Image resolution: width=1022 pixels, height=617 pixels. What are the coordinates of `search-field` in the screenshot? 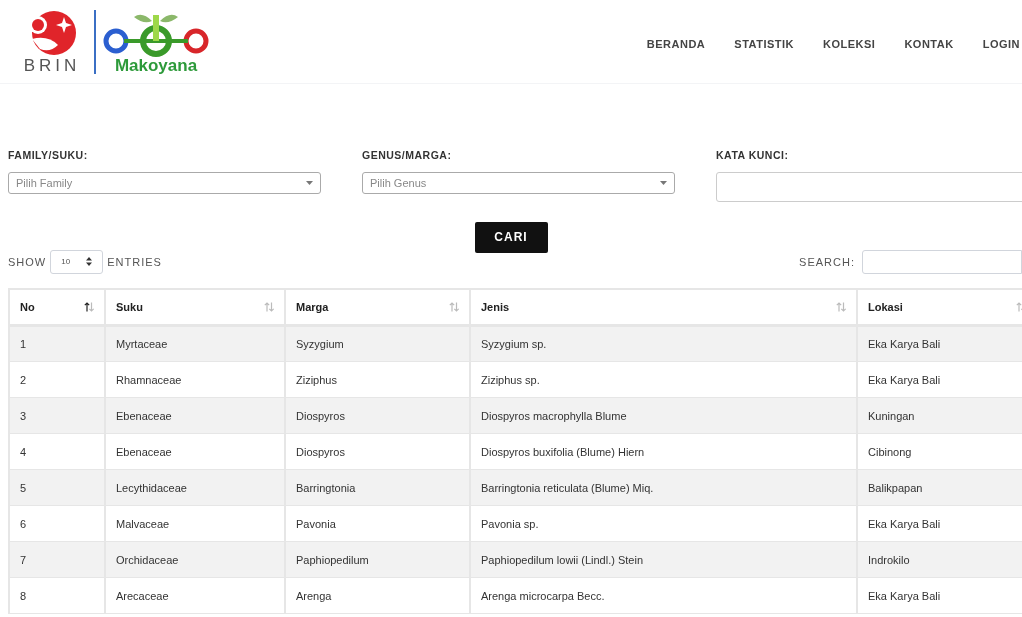 It's located at (942, 261).